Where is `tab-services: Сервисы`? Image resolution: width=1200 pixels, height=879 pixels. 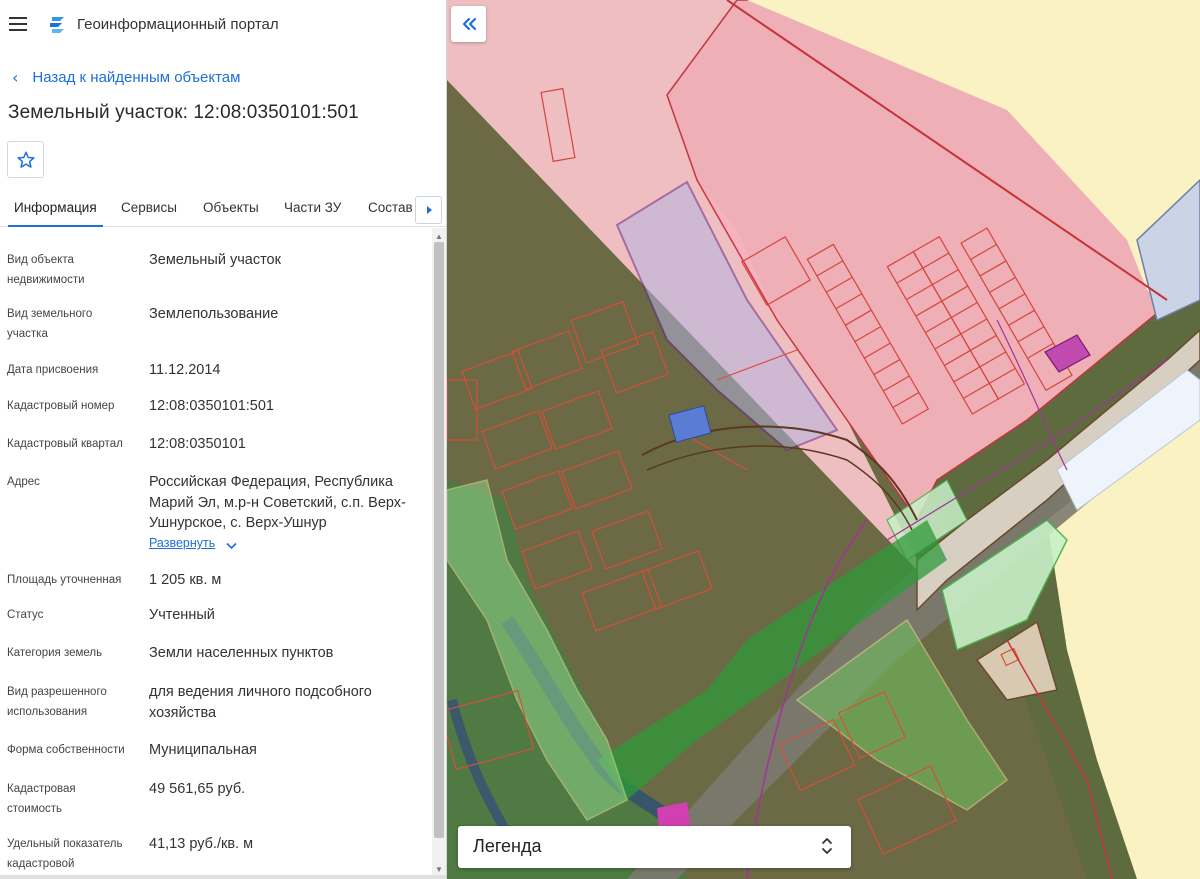
tab-services: Сервисы is located at coordinates (149, 208).